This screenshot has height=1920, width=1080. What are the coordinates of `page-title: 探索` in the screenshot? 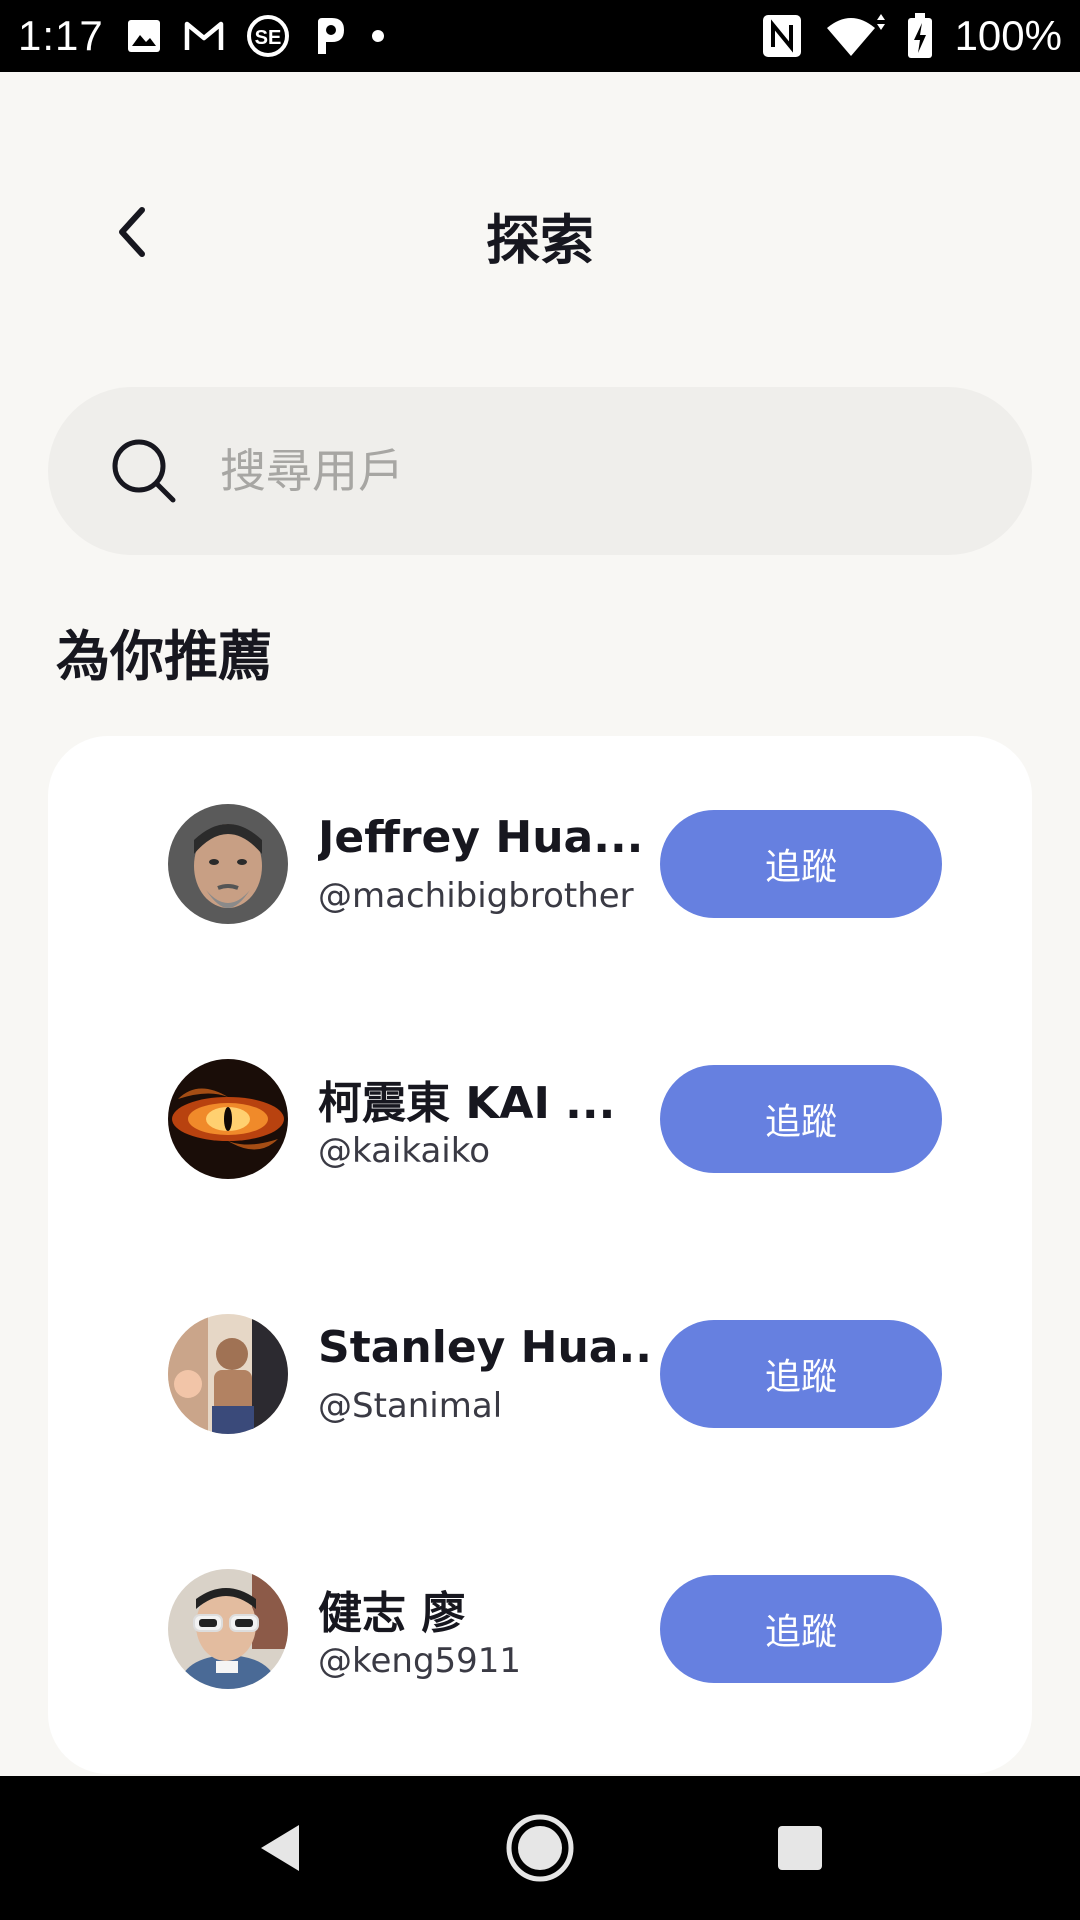 It's located at (540, 240).